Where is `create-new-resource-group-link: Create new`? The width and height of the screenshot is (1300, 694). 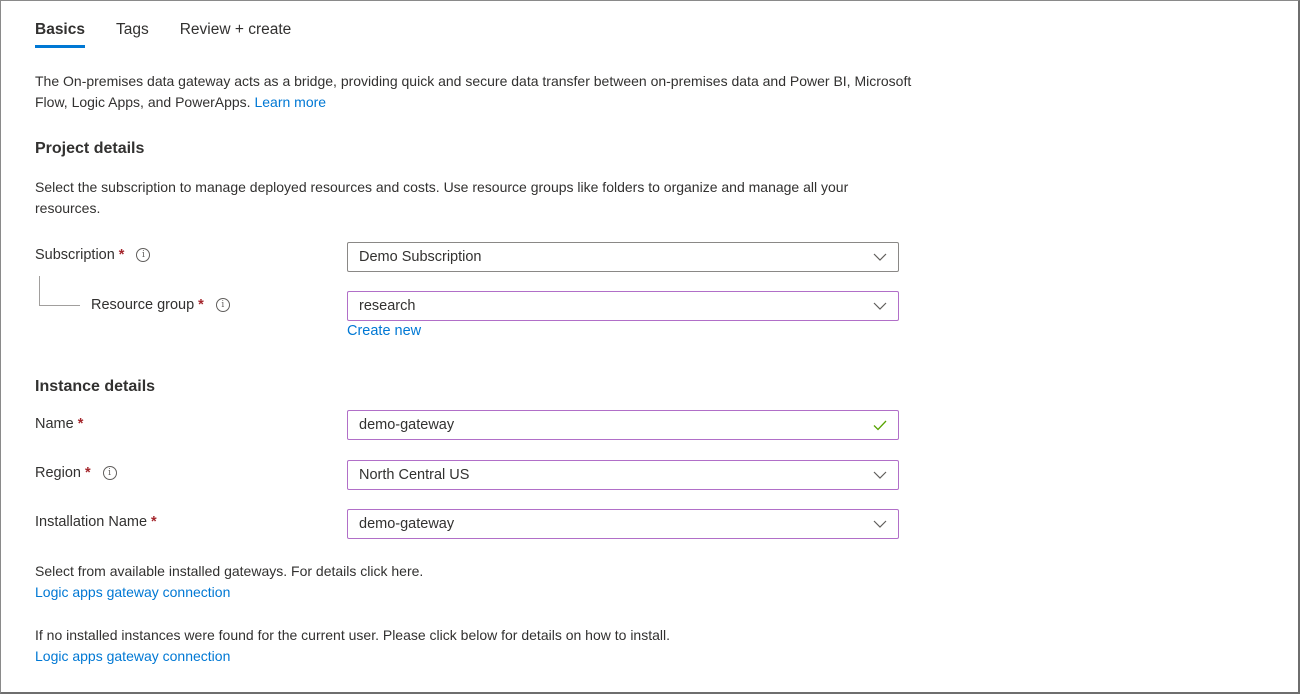 create-new-resource-group-link: Create new is located at coordinates (384, 331).